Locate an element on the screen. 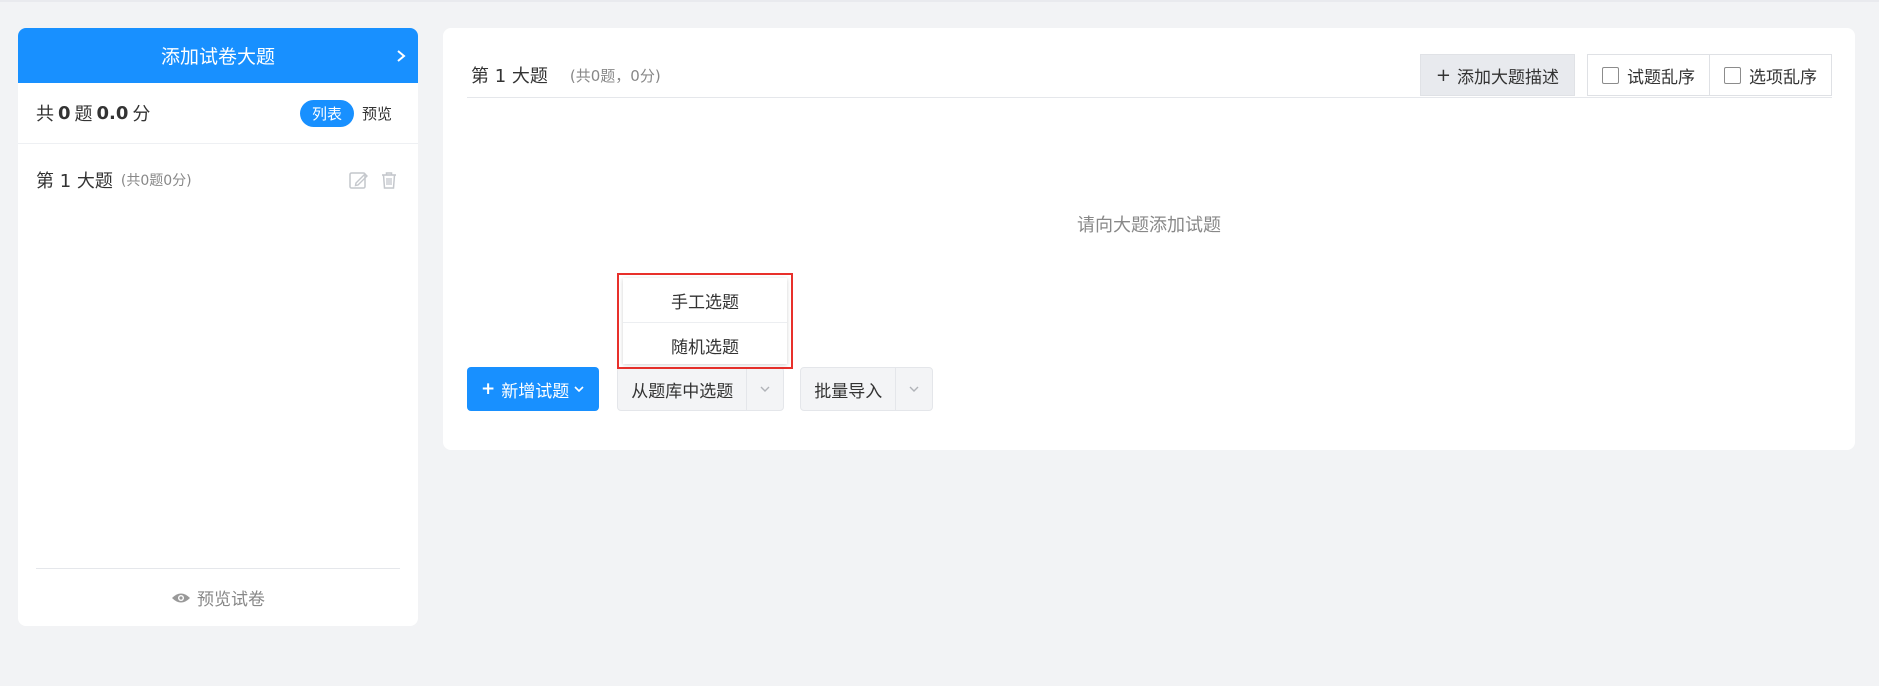  manual-select-menu-item: 手工选题 is located at coordinates (705, 300).